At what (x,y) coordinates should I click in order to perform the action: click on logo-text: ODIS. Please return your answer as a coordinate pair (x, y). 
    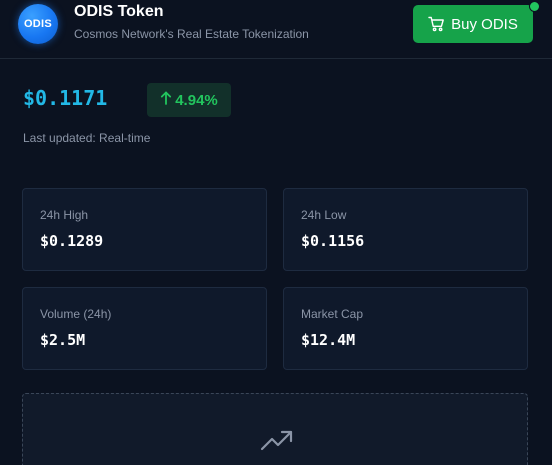
    Looking at the image, I should click on (38, 24).